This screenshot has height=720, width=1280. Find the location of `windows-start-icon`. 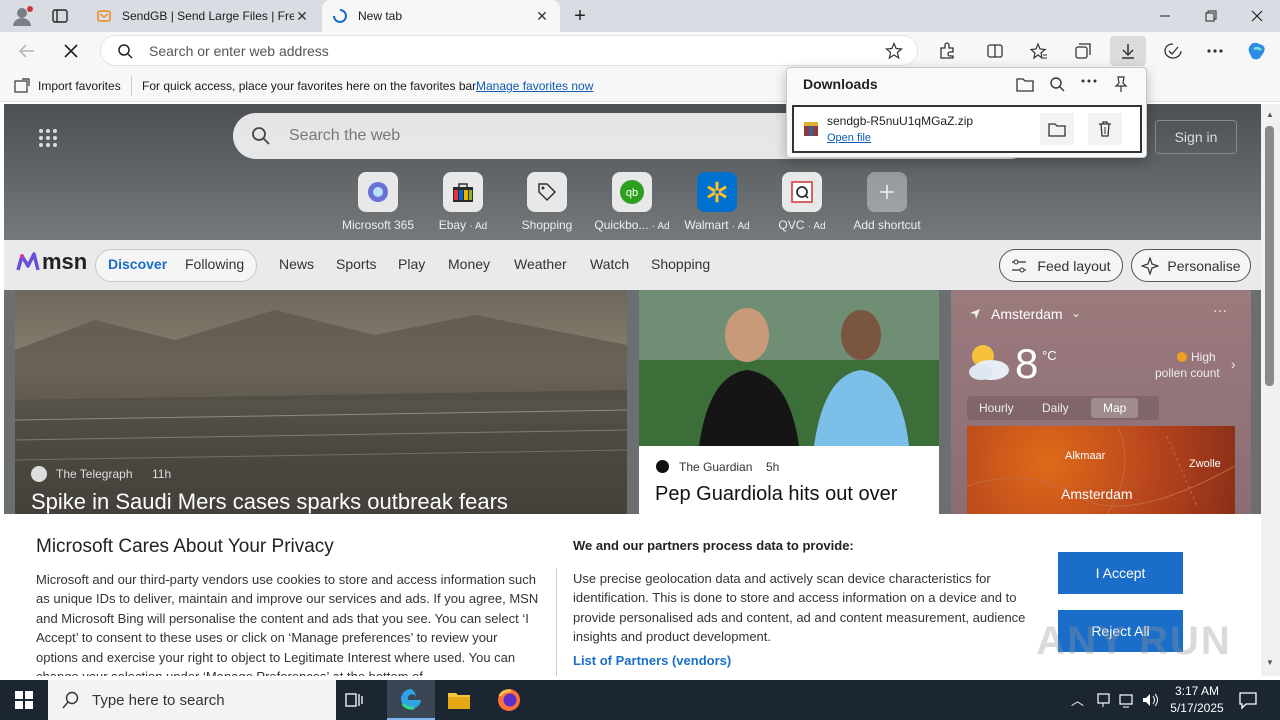

windows-start-icon is located at coordinates (24, 700).